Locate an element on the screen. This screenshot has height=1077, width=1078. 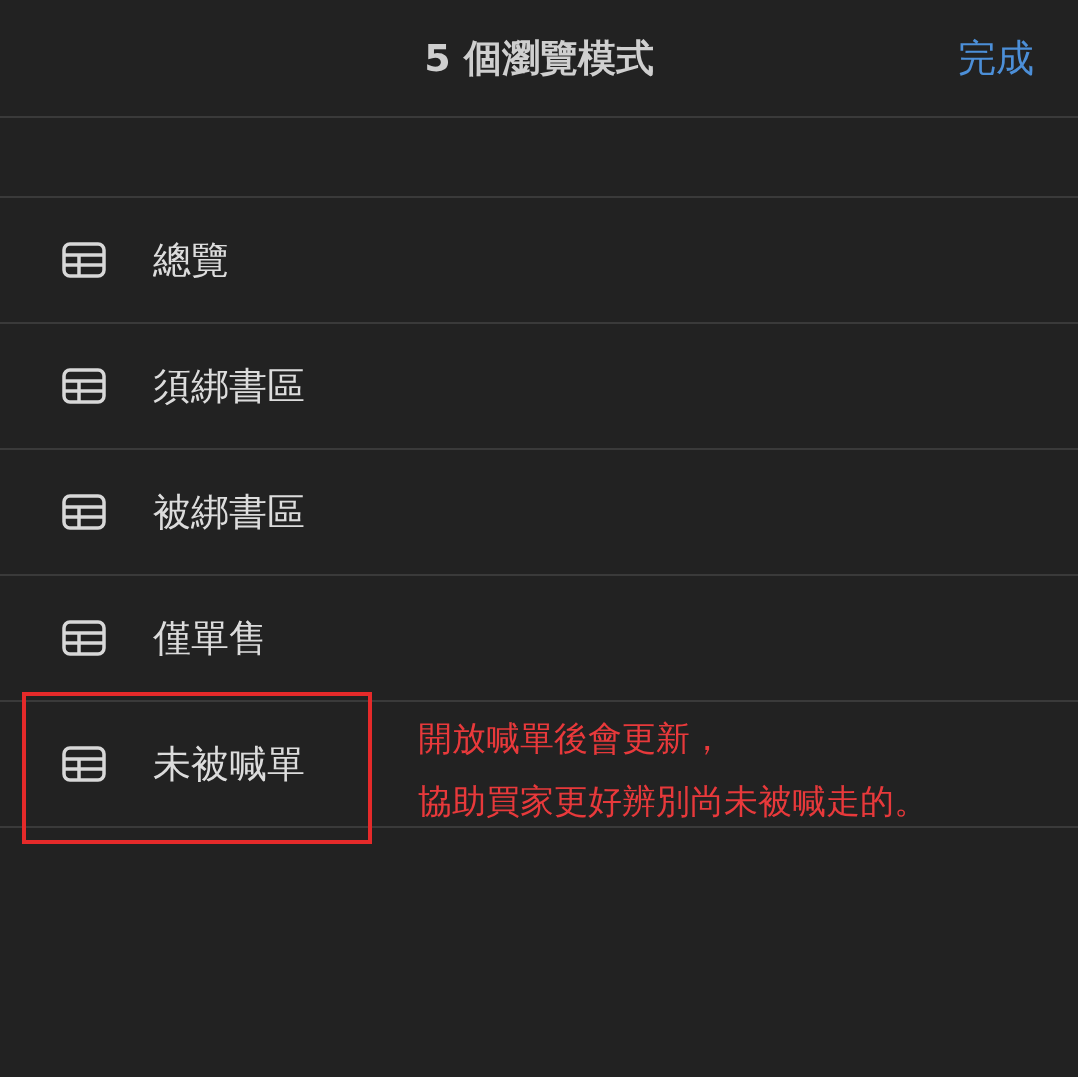
view-mode-row: 僅單售 is located at coordinates (180, 638).